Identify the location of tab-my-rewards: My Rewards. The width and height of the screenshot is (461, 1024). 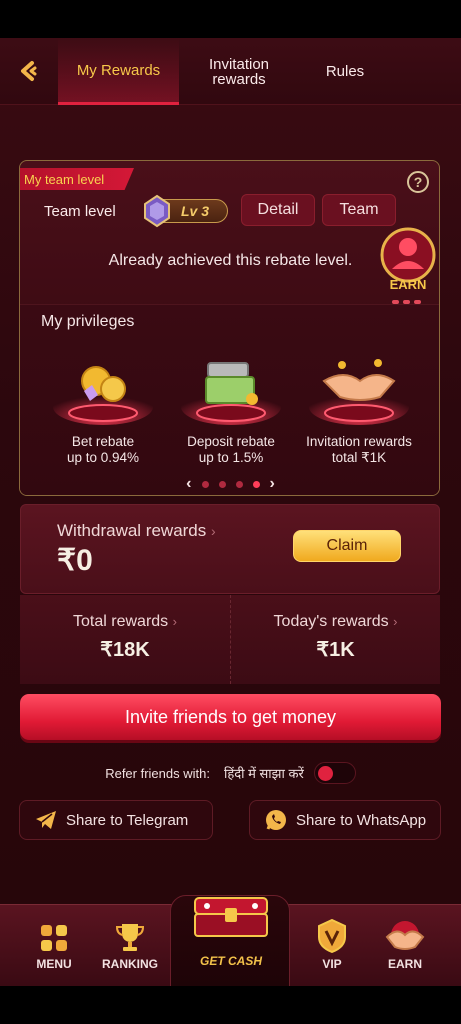
(118, 71).